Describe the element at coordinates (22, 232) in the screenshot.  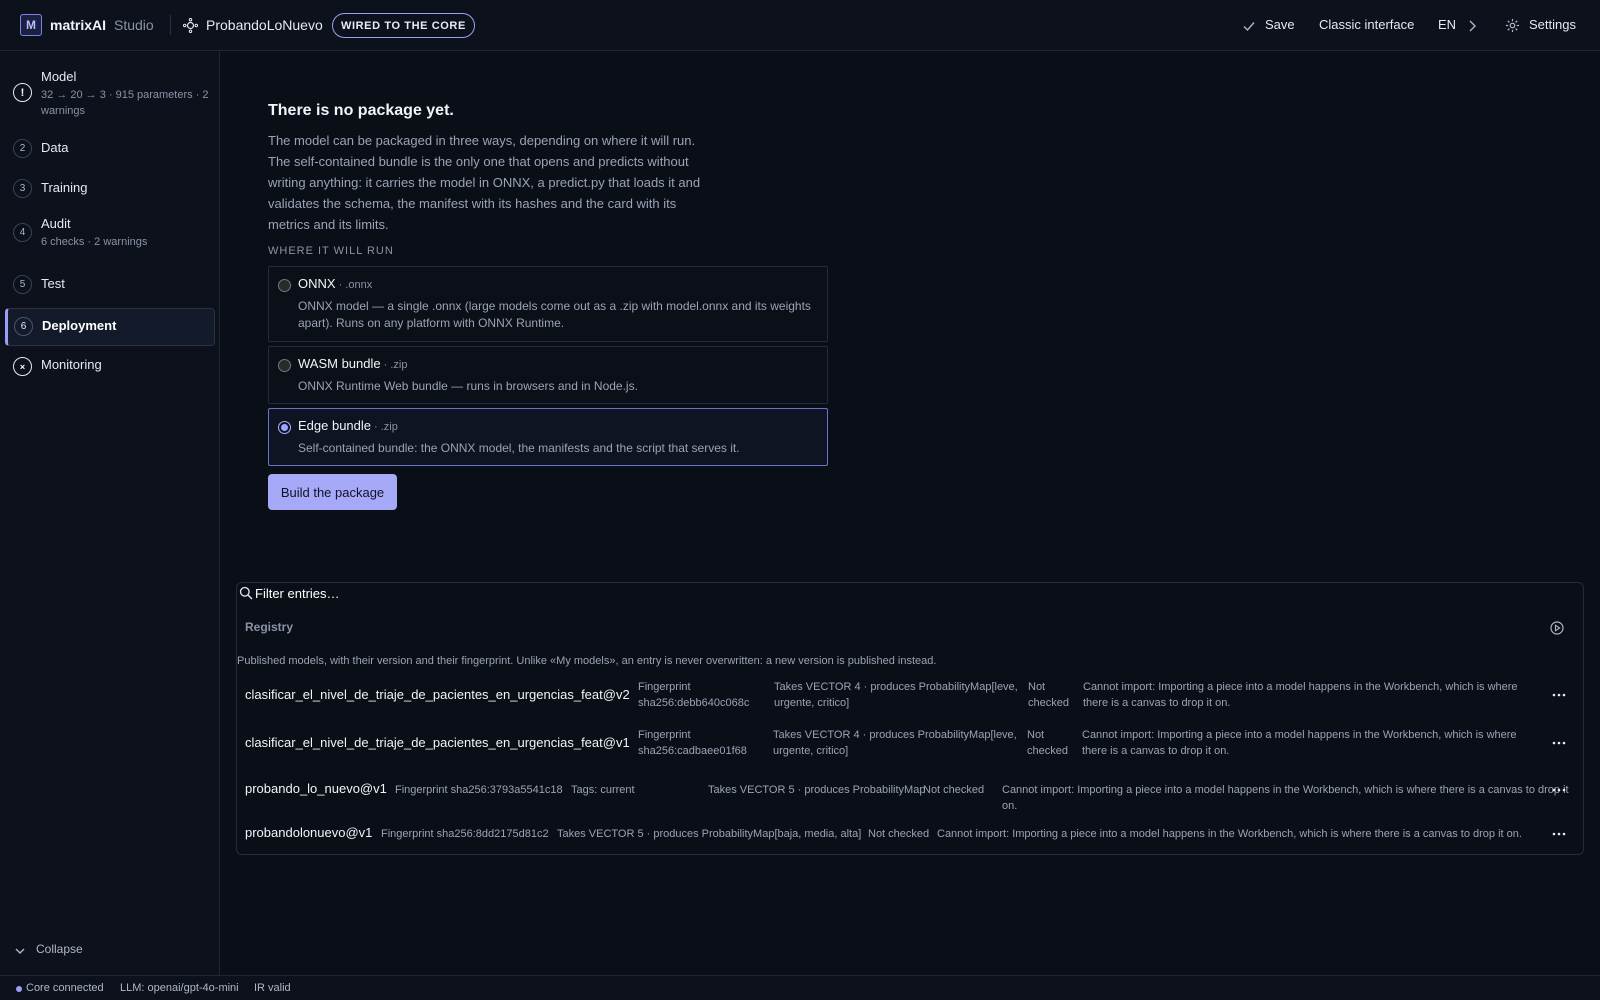
I see `step-badge: 4` at that location.